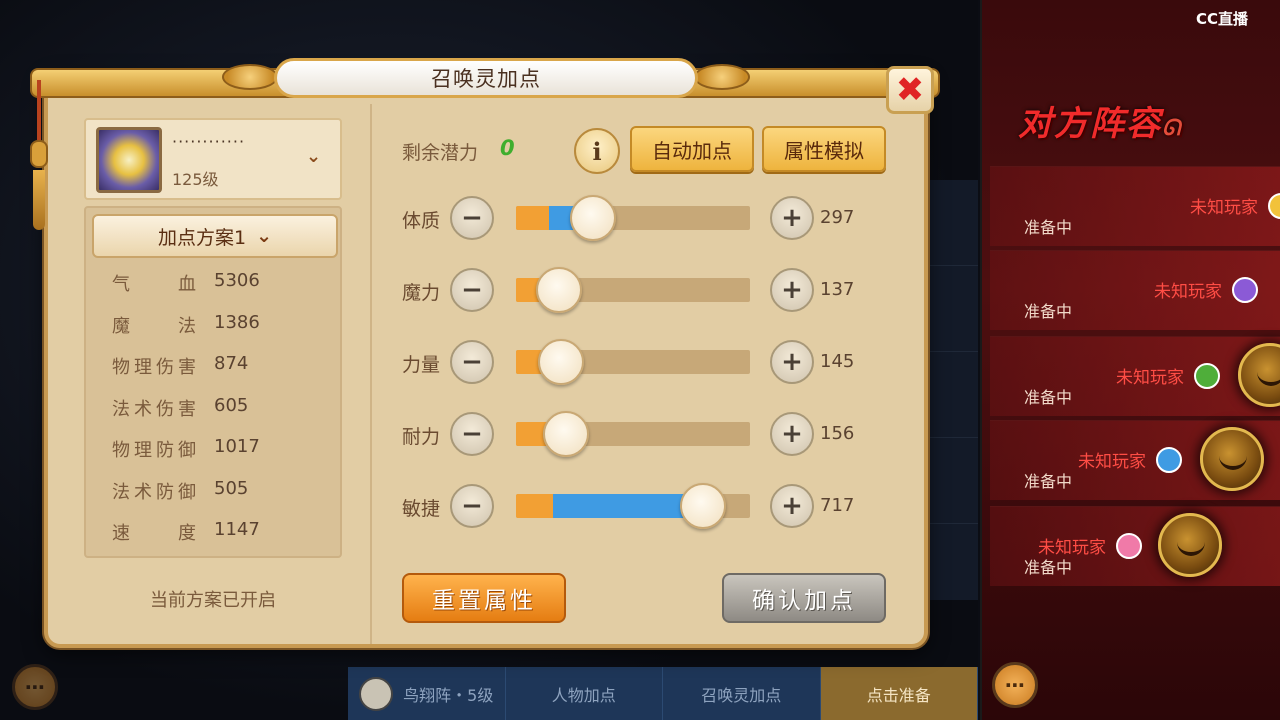  What do you see at coordinates (421, 509) in the screenshot?
I see `attribute-label: 敏捷` at bounding box center [421, 509].